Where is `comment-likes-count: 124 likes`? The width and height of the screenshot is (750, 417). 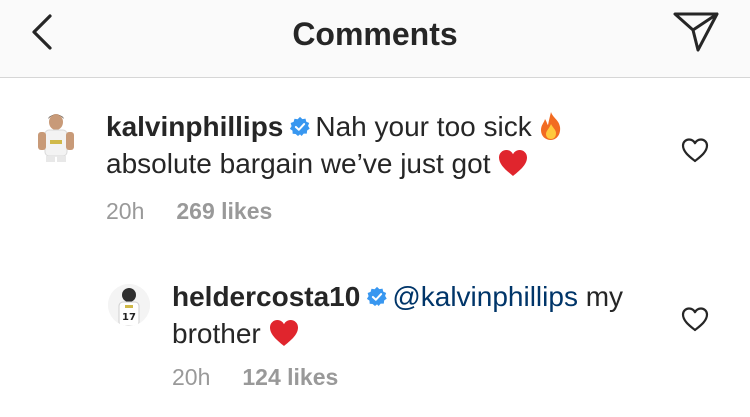 comment-likes-count: 124 likes is located at coordinates (290, 377).